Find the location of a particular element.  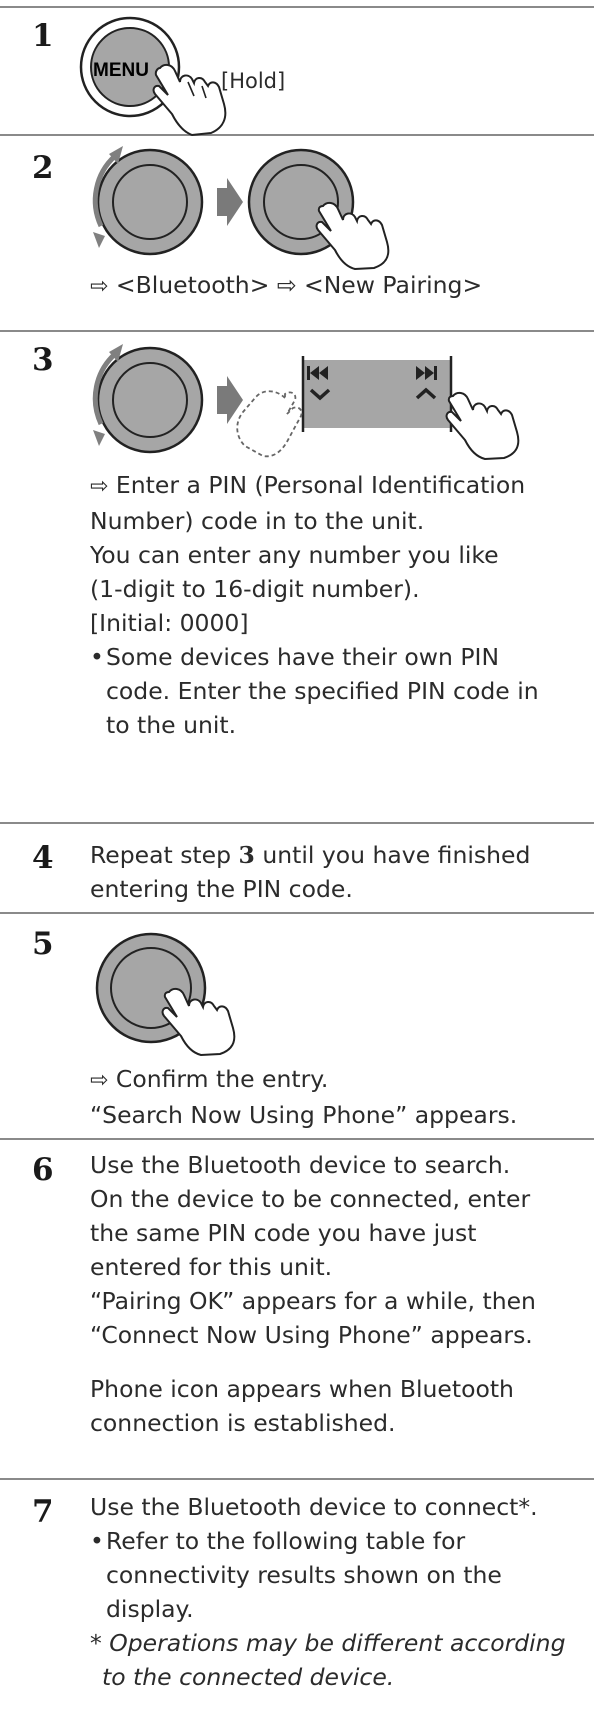

step-number: 7 is located at coordinates (43, 1512).